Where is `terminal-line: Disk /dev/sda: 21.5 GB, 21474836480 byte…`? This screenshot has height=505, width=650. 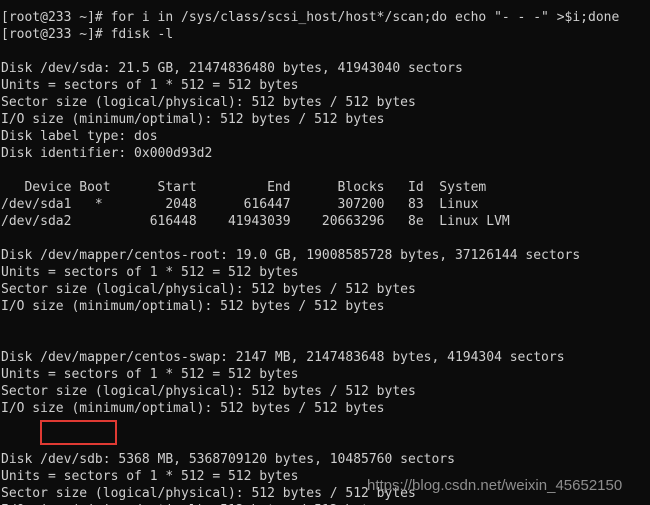
terminal-line: Disk /dev/sda: 21.5 GB, 21474836480 byte… is located at coordinates (232, 68).